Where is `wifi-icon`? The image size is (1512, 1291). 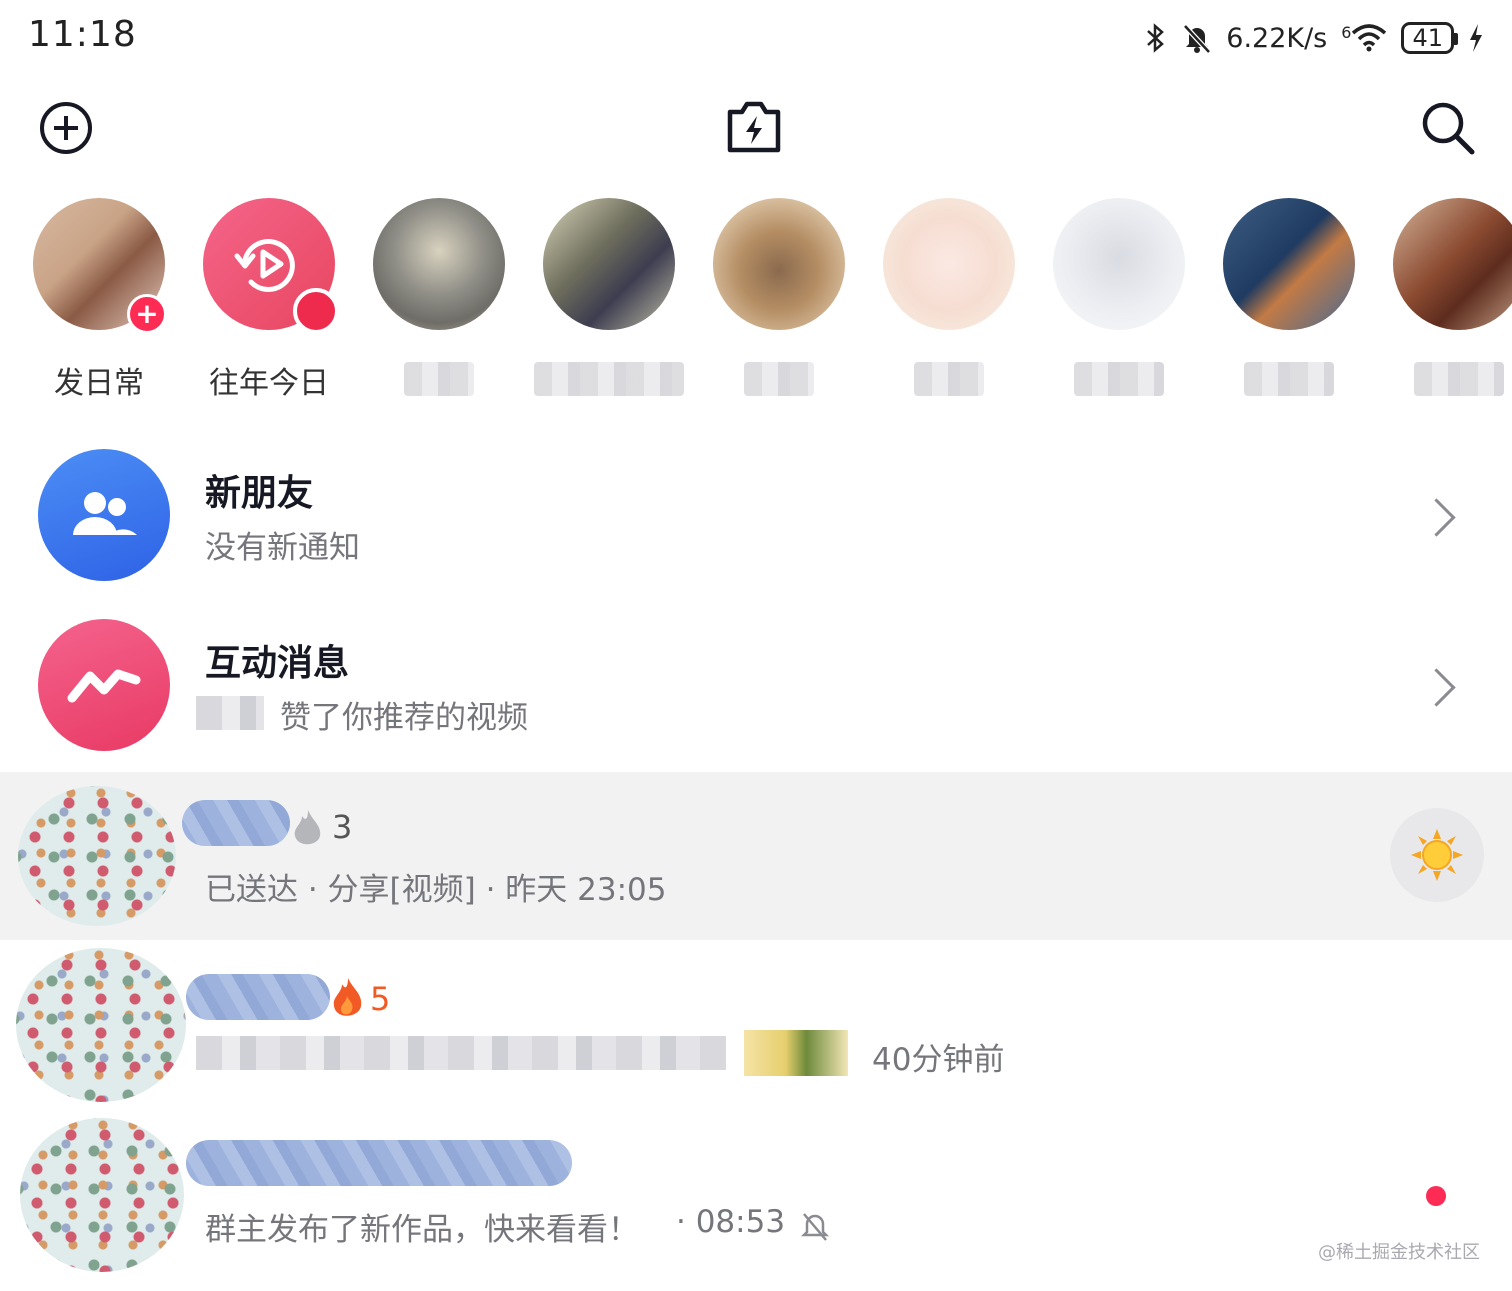 wifi-icon is located at coordinates (1369, 38).